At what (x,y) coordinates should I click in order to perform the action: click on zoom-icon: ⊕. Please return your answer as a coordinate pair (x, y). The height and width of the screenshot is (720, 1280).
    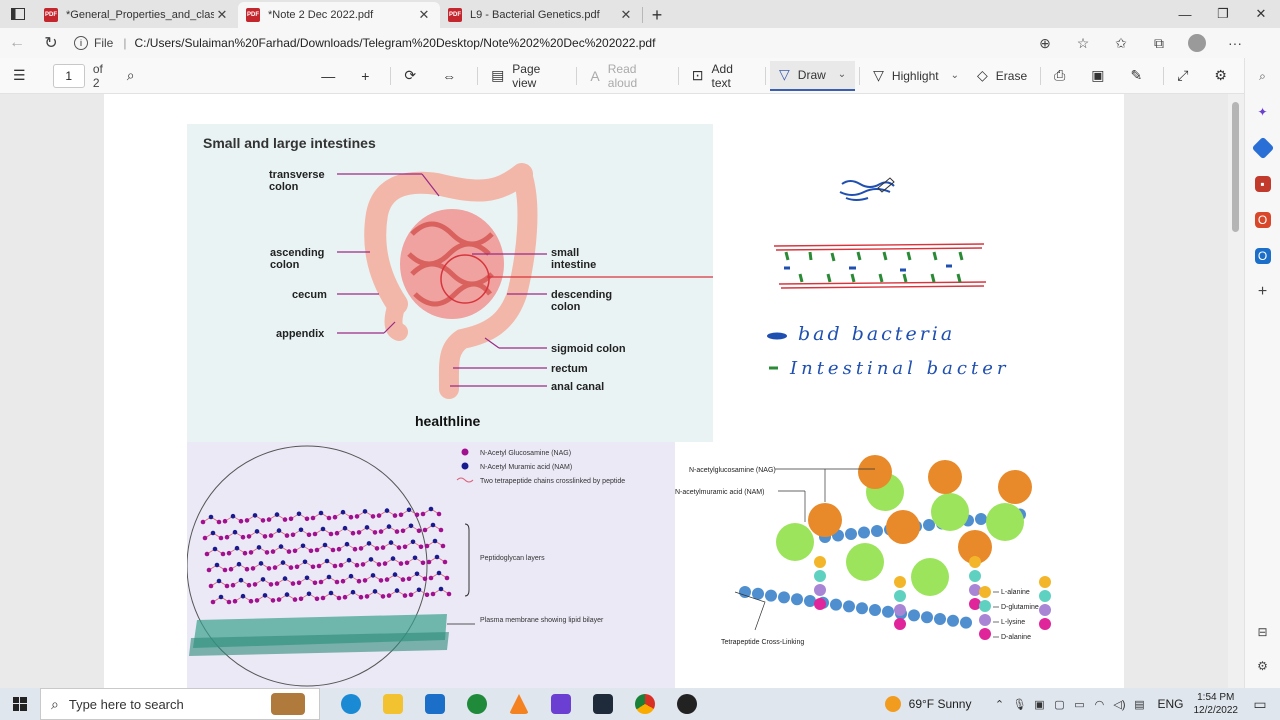
    Looking at the image, I should click on (1045, 43).